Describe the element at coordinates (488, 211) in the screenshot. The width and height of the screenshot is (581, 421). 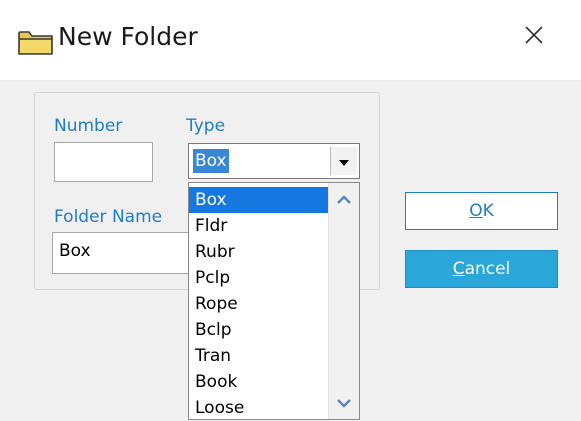
I see `ok-label-rest: K` at that location.